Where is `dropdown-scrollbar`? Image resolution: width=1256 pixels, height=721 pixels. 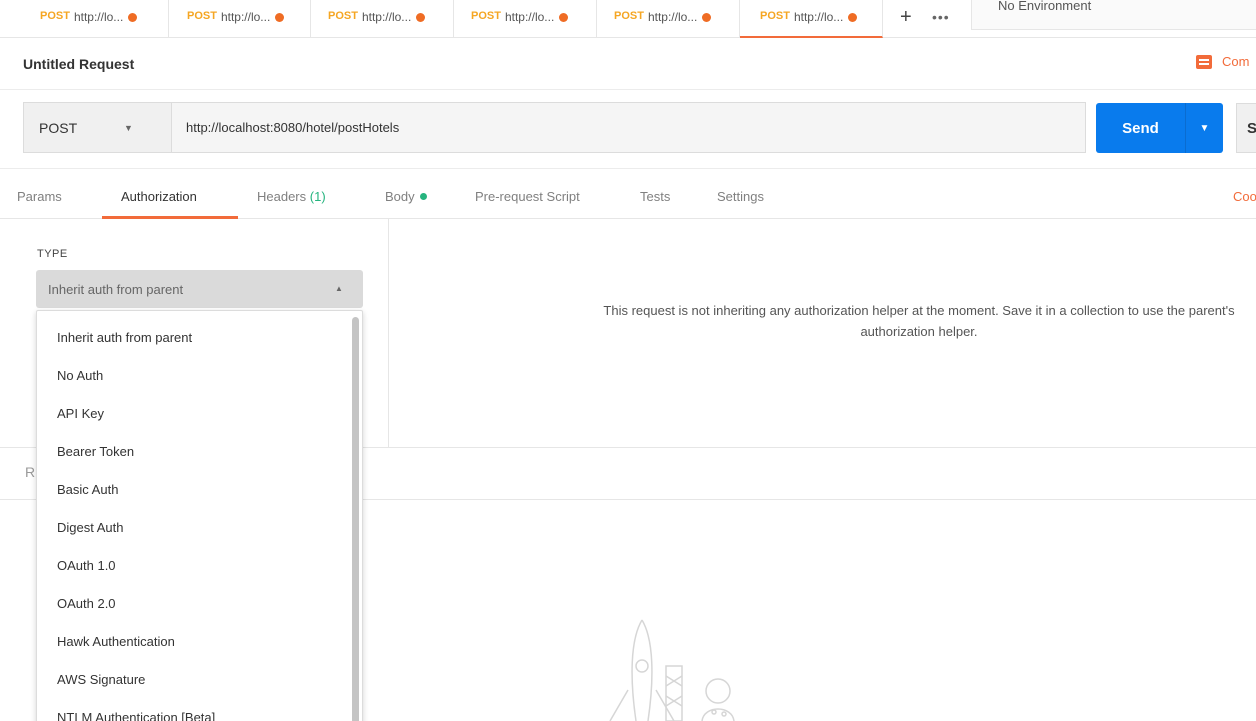
dropdown-scrollbar is located at coordinates (355, 519).